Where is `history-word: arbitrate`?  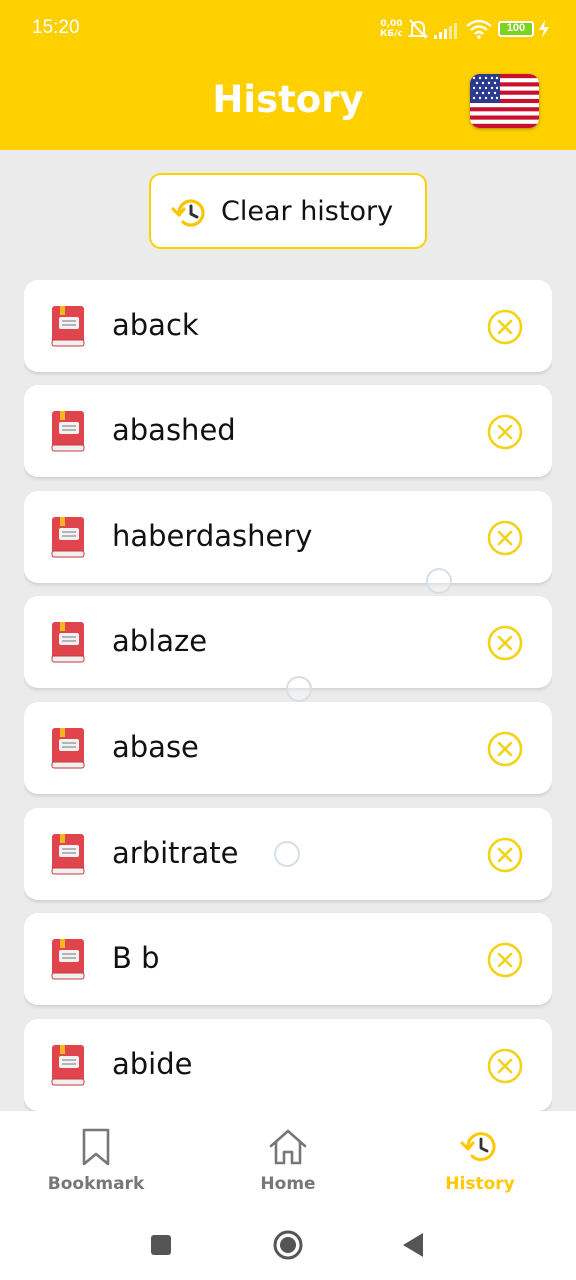
history-word: arbitrate is located at coordinates (175, 853).